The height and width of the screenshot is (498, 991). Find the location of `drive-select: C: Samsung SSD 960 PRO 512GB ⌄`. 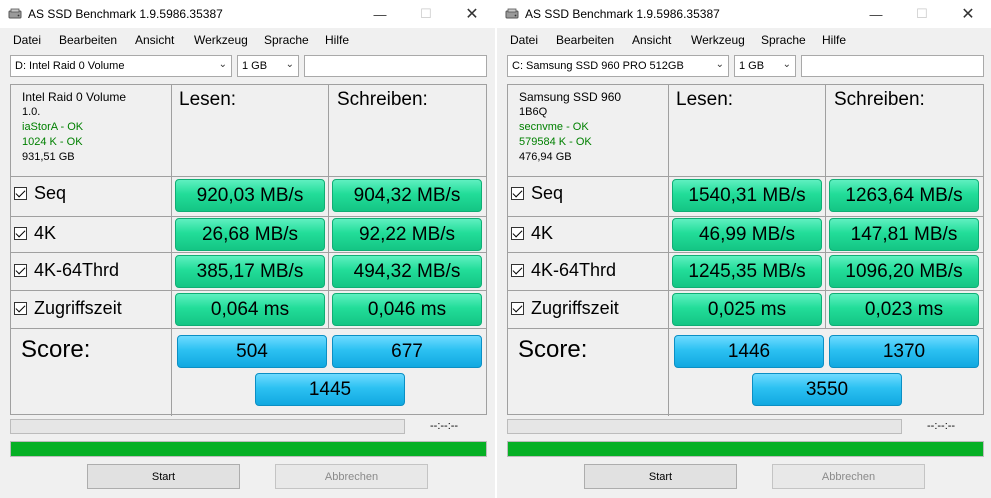

drive-select: C: Samsung SSD 960 PRO 512GB ⌄ is located at coordinates (618, 66).